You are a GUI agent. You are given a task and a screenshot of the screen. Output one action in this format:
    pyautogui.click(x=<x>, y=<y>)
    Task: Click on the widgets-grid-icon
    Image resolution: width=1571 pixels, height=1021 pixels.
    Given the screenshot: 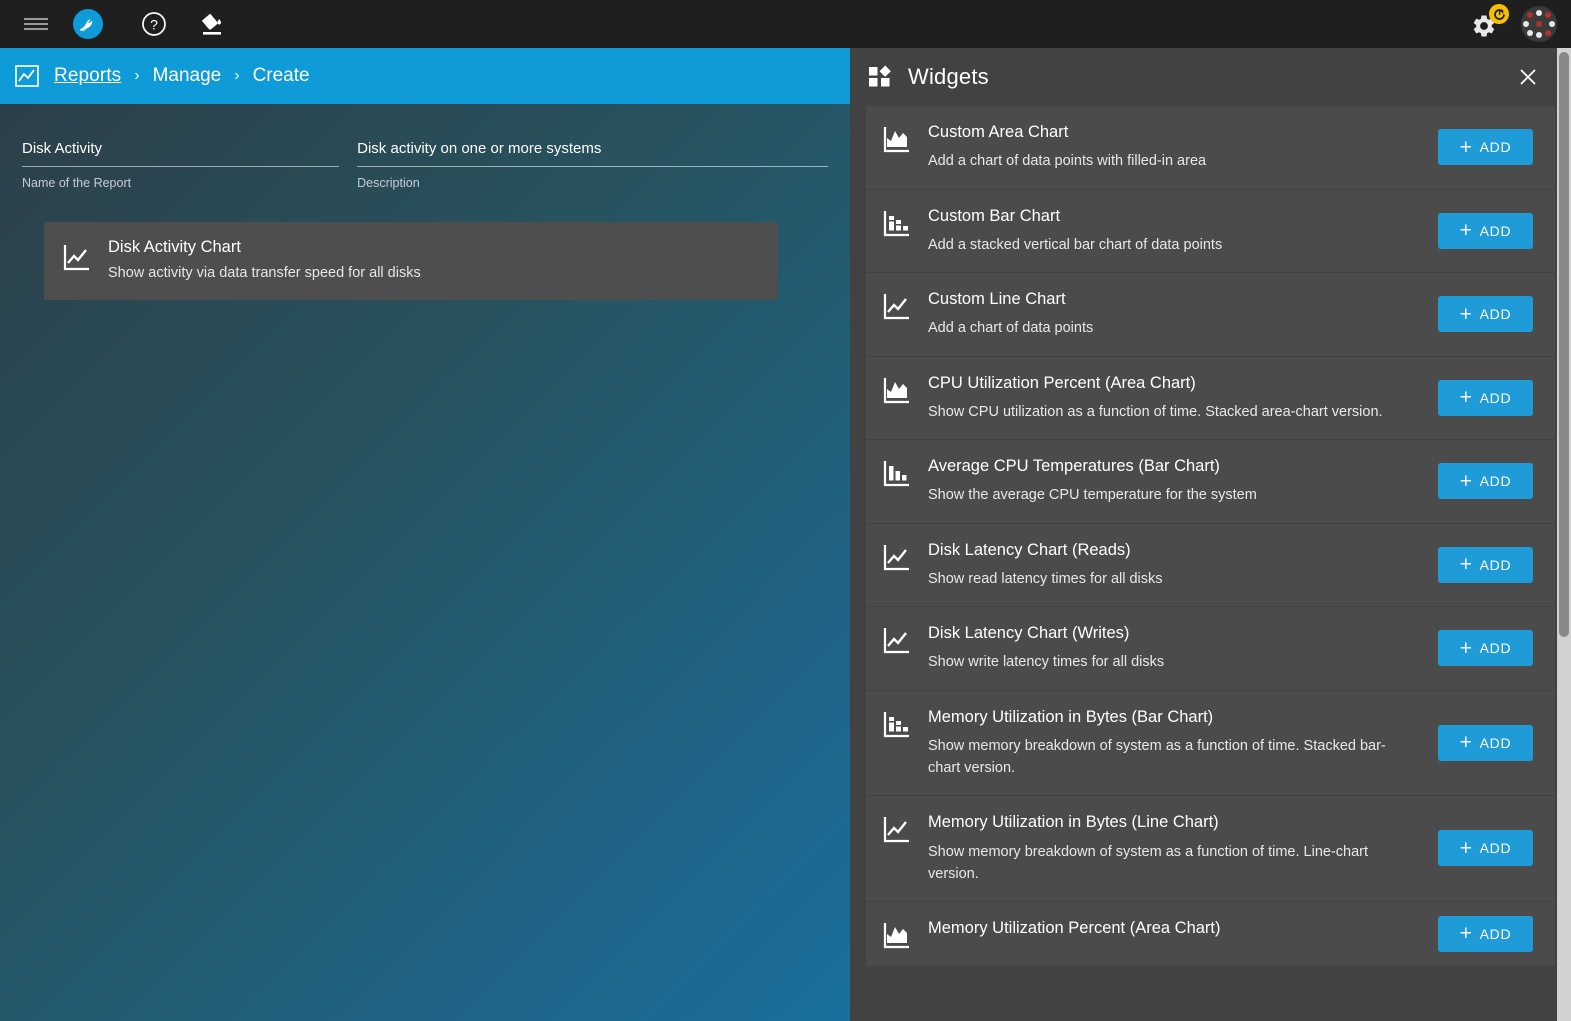 What is the action you would take?
    pyautogui.click(x=880, y=77)
    